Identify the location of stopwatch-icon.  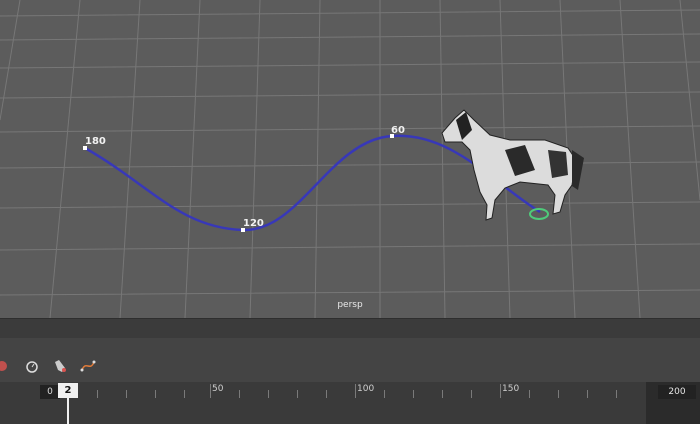
(32, 366).